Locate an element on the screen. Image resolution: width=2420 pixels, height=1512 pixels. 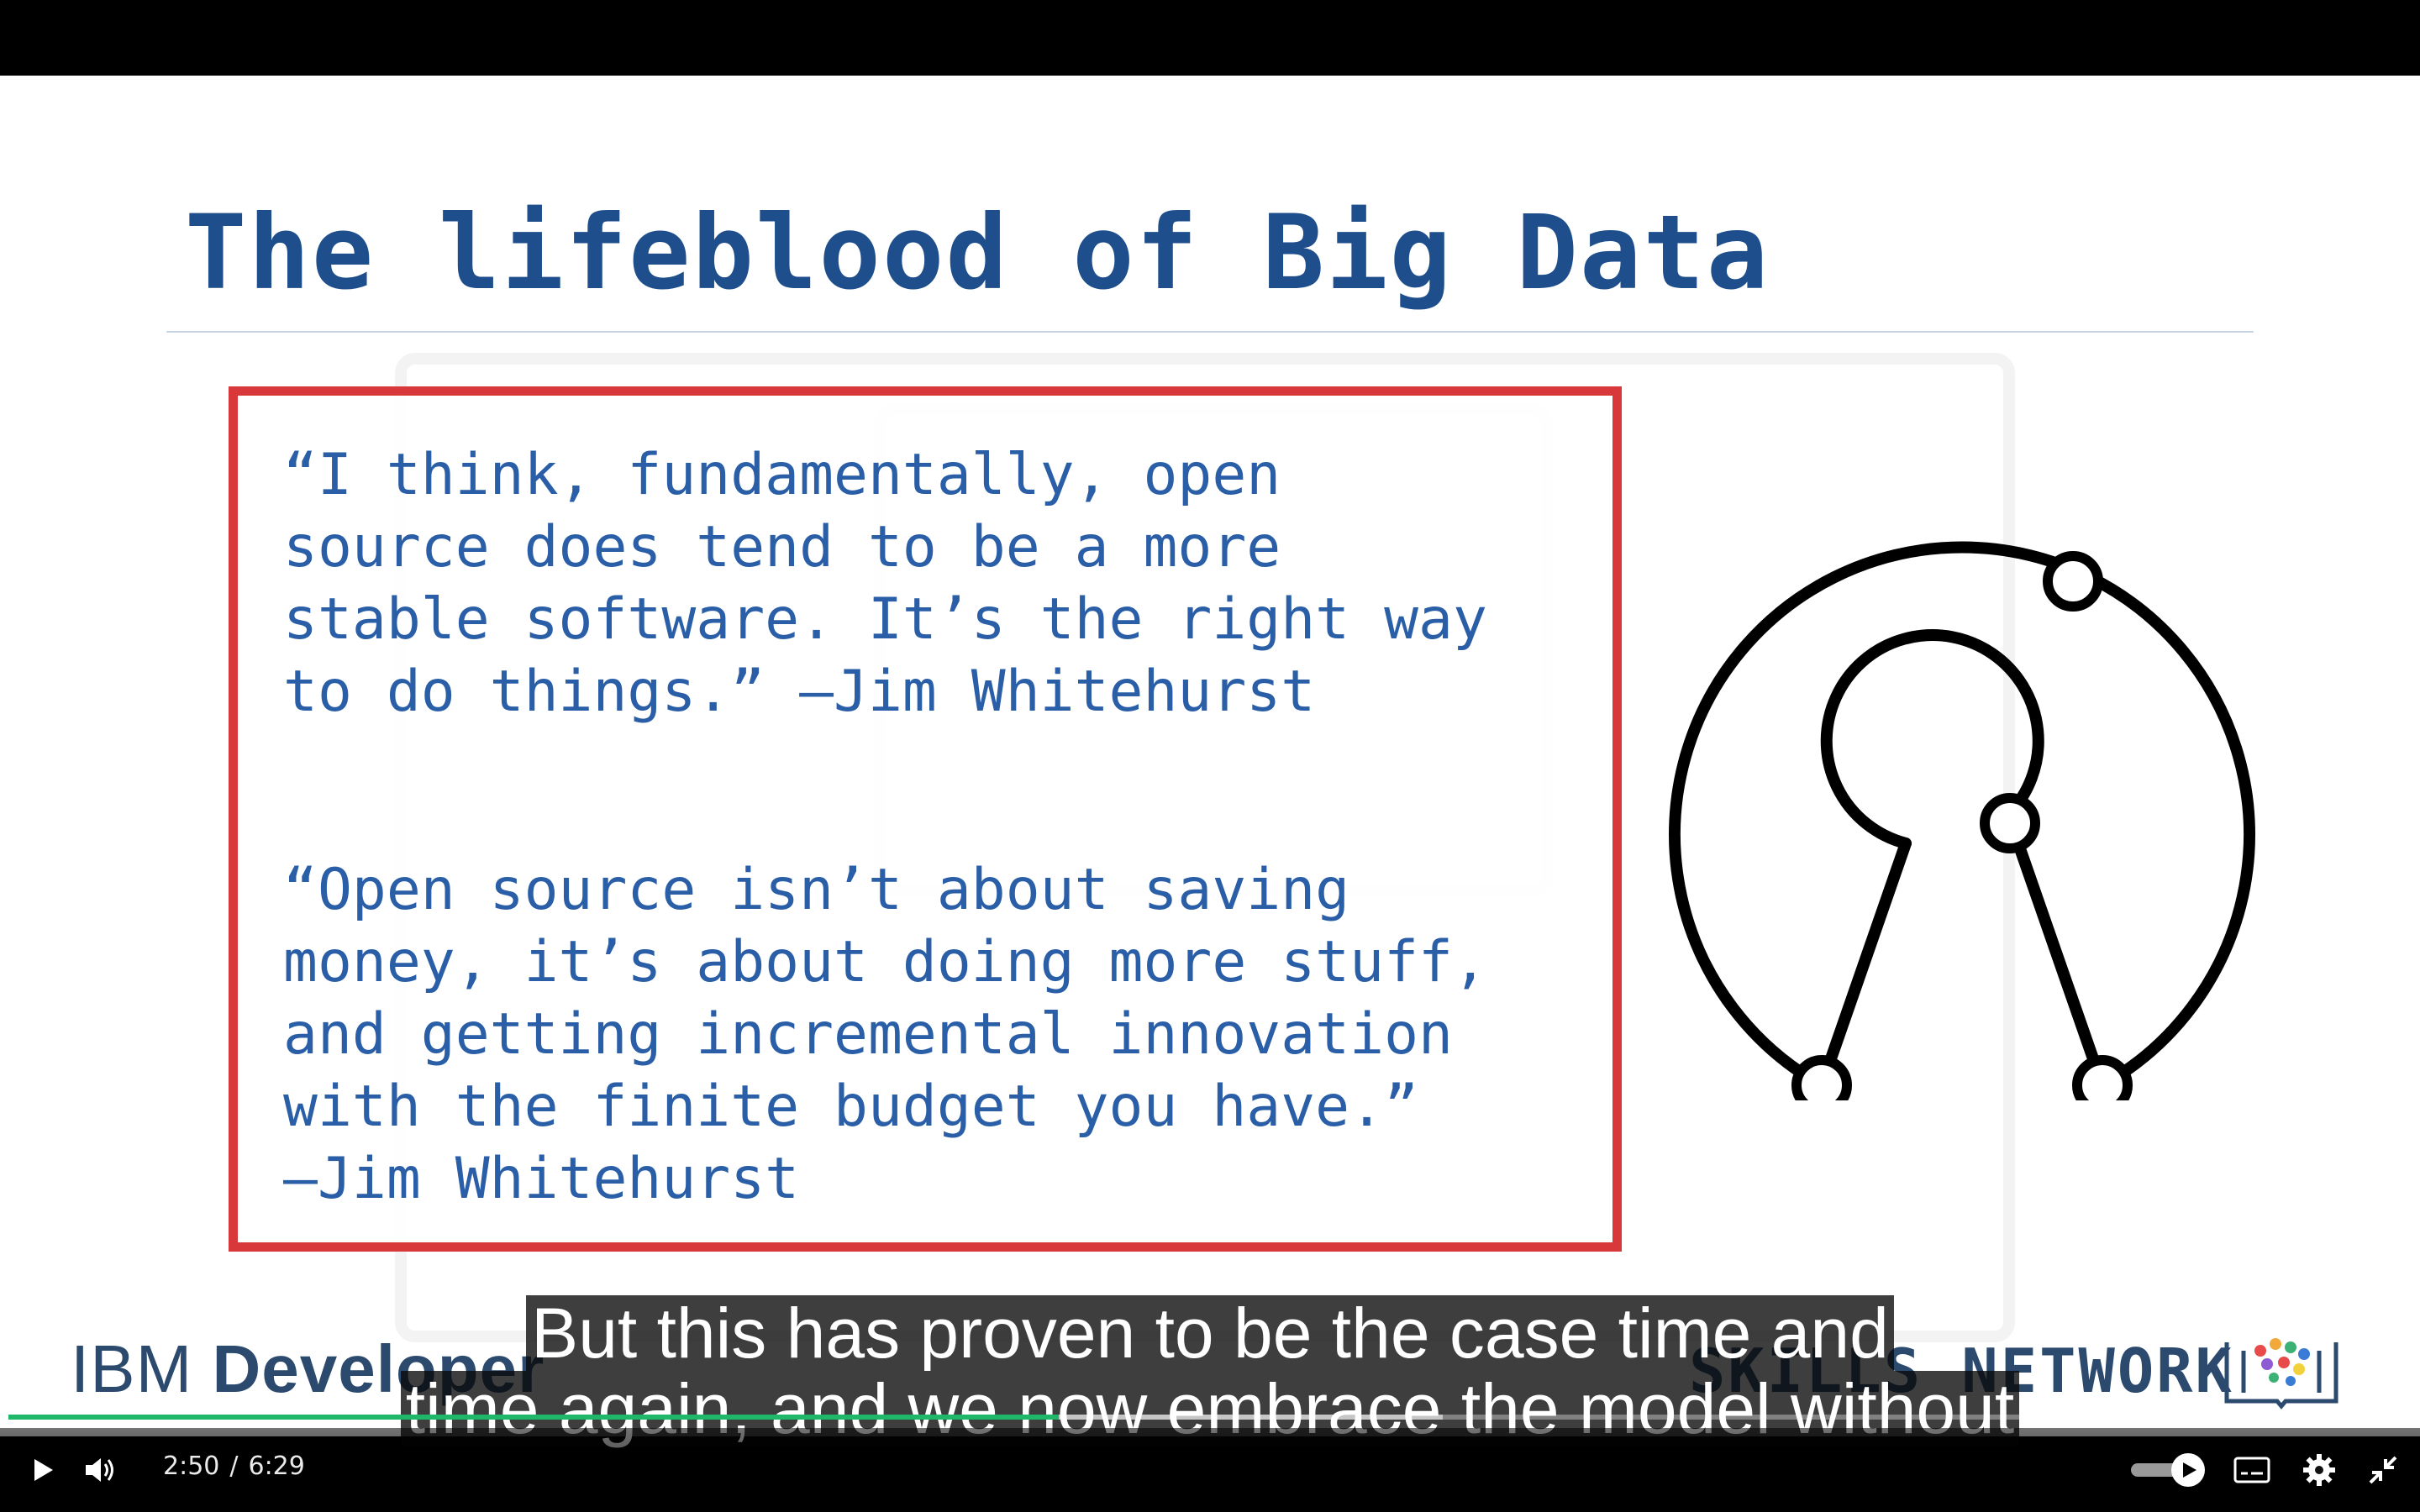
play-button is located at coordinates (42, 1470).